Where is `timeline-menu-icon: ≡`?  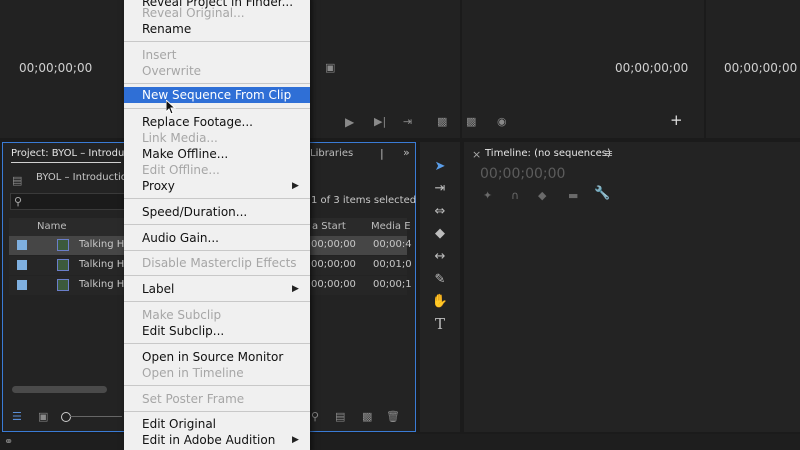
timeline-menu-icon: ≡ is located at coordinates (608, 154).